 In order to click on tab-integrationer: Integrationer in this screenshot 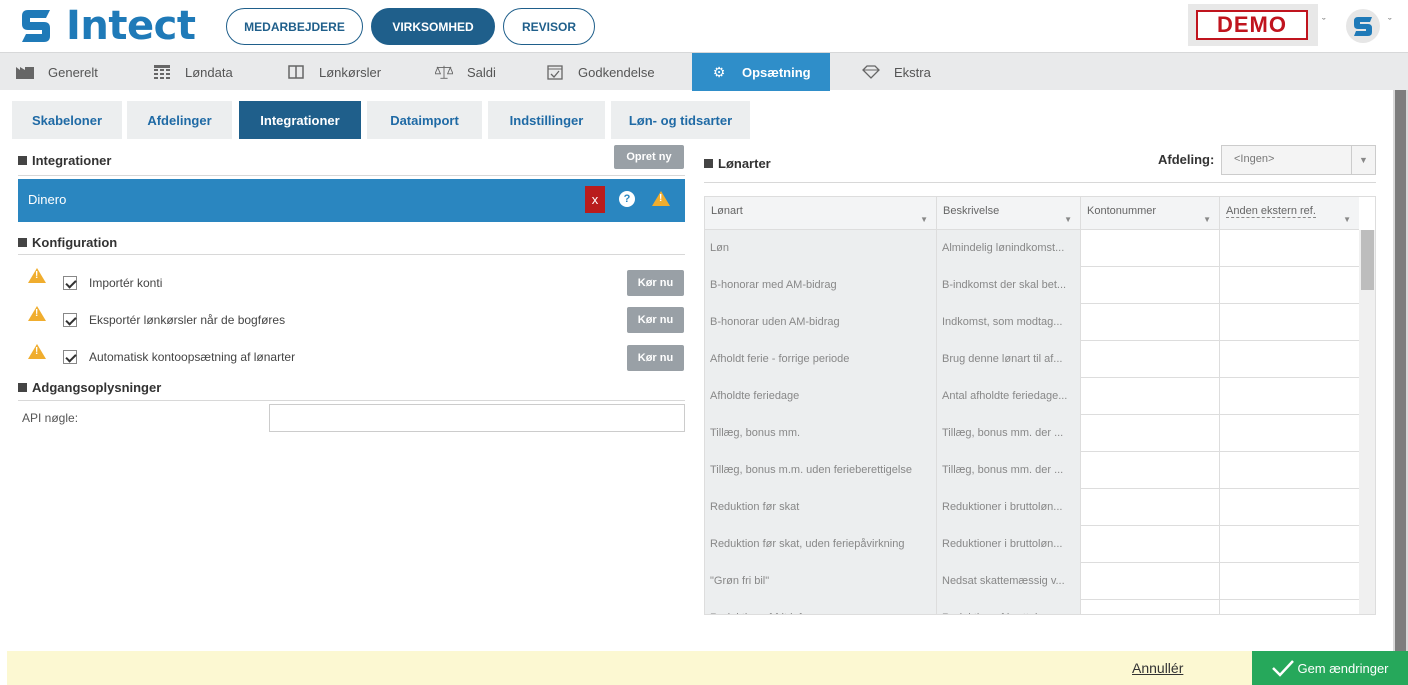, I will do `click(300, 120)`.